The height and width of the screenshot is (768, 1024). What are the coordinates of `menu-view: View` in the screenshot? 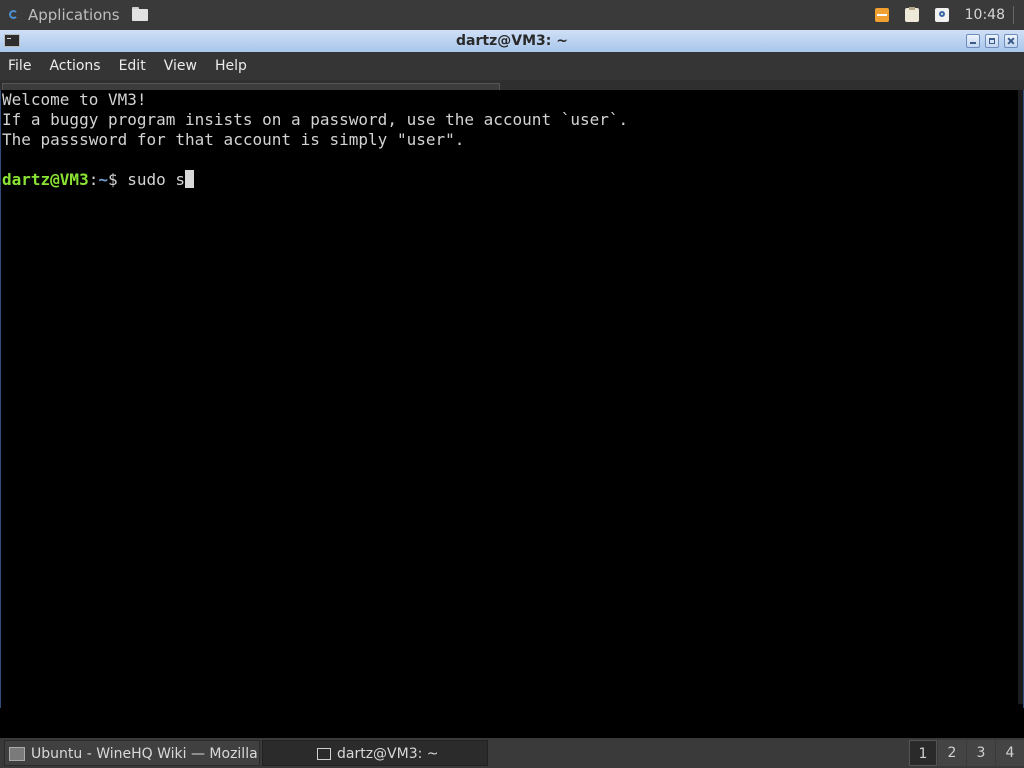 It's located at (180, 66).